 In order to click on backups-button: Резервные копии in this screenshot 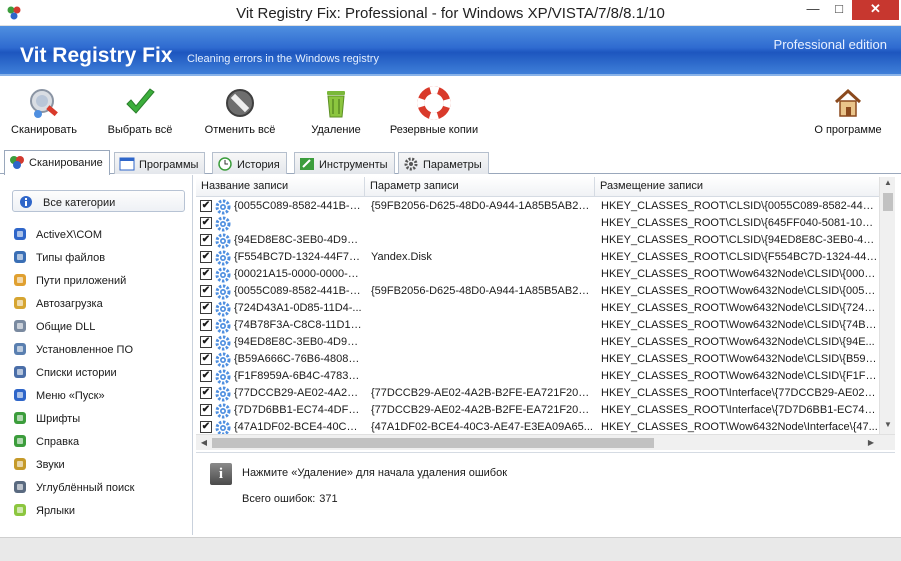, I will do `click(434, 111)`.